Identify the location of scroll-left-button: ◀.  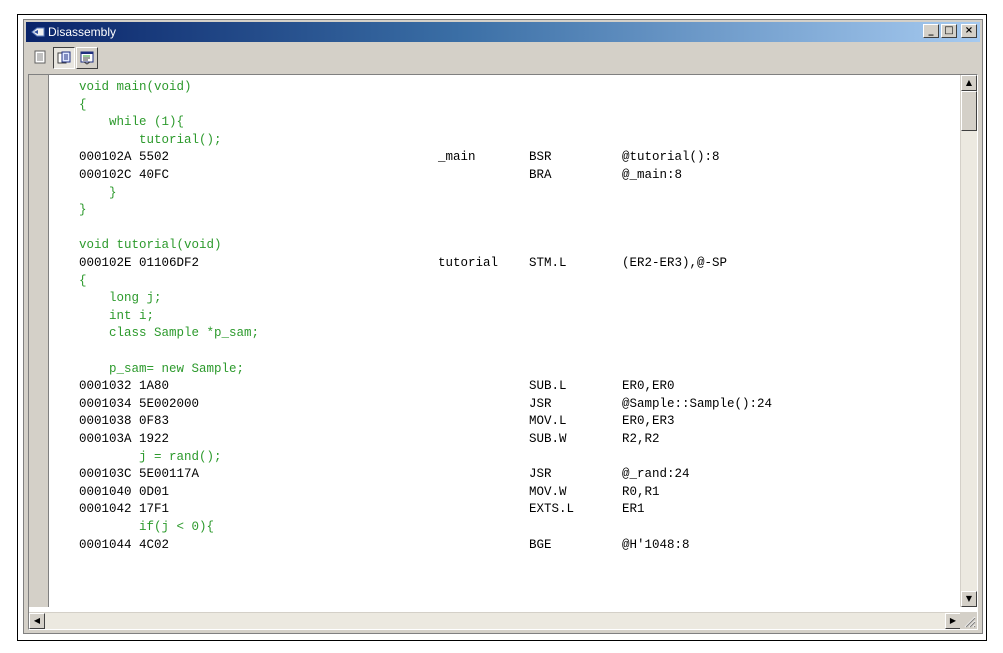
(37, 621).